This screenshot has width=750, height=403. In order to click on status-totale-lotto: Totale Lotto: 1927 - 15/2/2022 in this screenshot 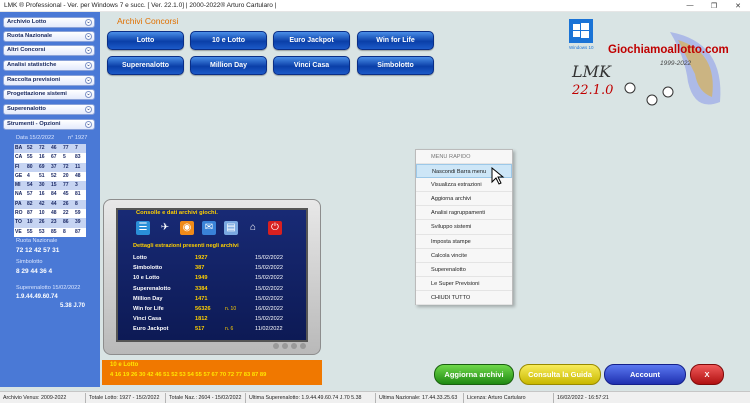, I will do `click(126, 398)`.